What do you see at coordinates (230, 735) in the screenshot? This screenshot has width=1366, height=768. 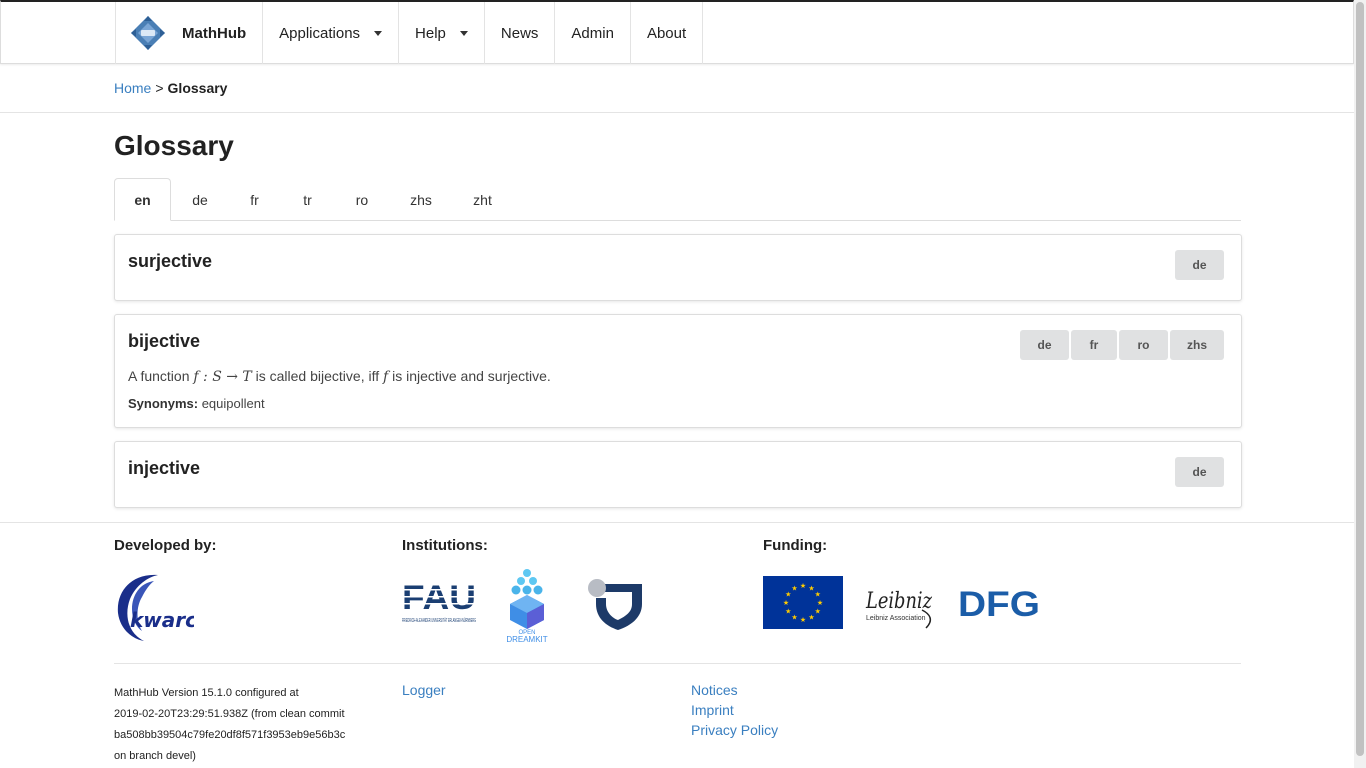 I see `version-line: ba508bb39504c79fe20df8f571f3953eb9e56b3c` at bounding box center [230, 735].